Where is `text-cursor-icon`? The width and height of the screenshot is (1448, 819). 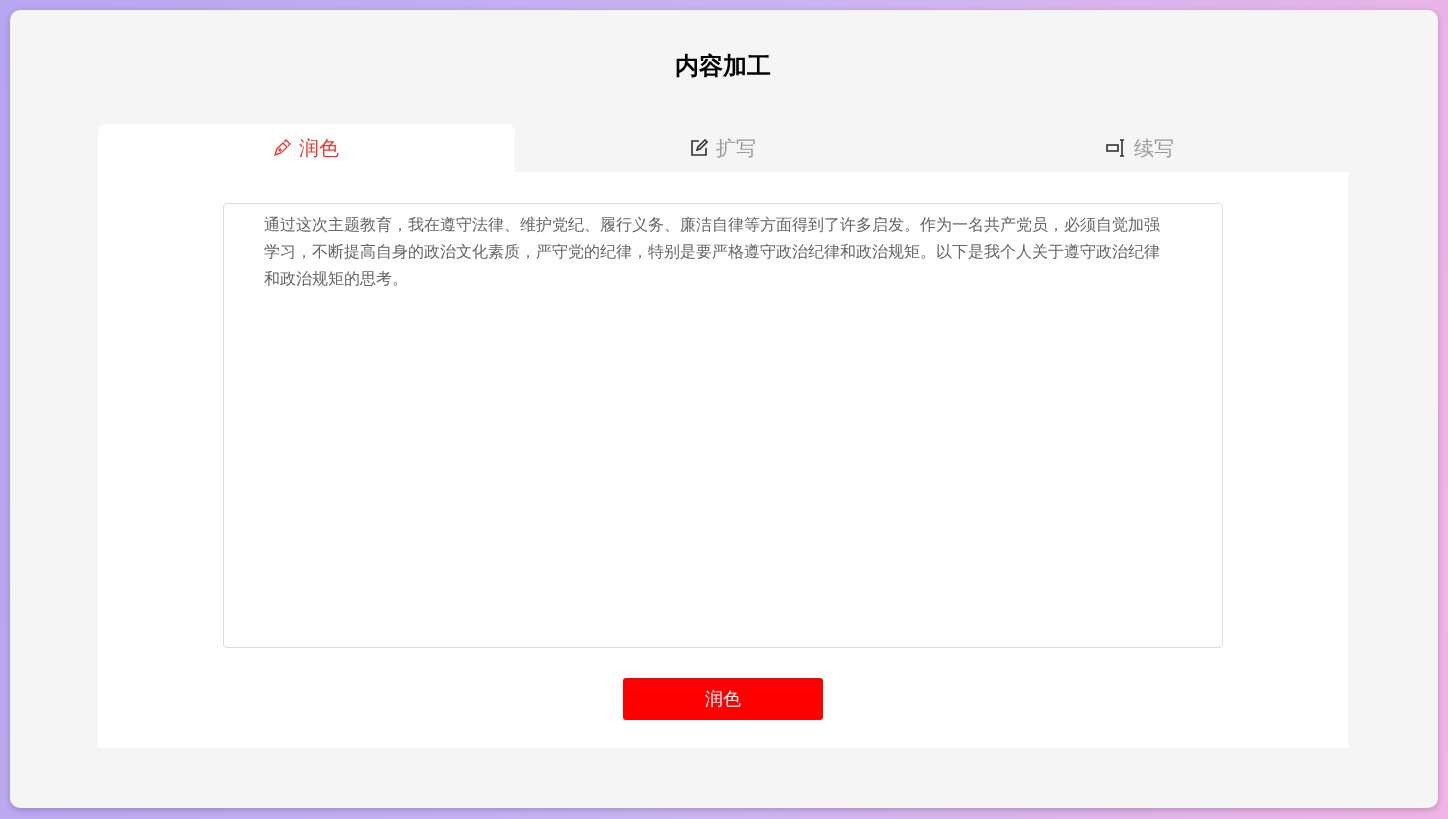 text-cursor-icon is located at coordinates (1115, 148).